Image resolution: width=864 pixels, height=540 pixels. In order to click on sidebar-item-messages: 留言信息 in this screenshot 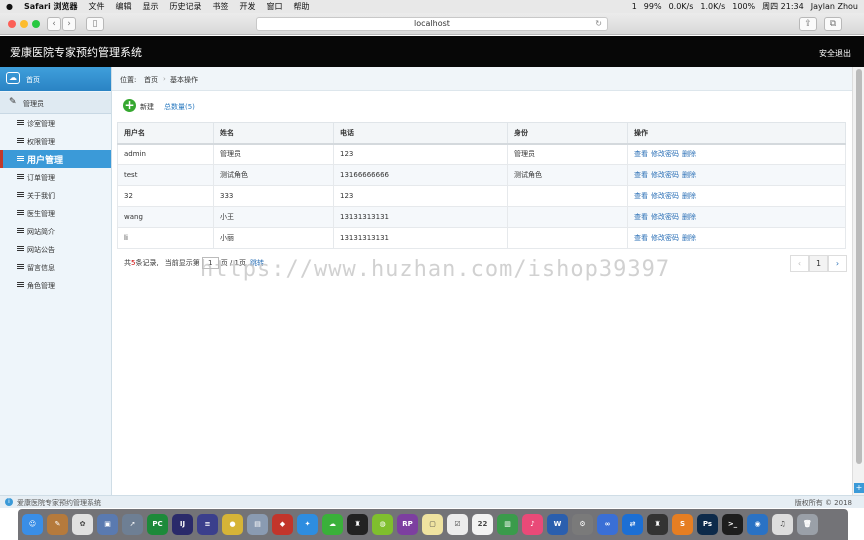, I will do `click(55, 267)`.